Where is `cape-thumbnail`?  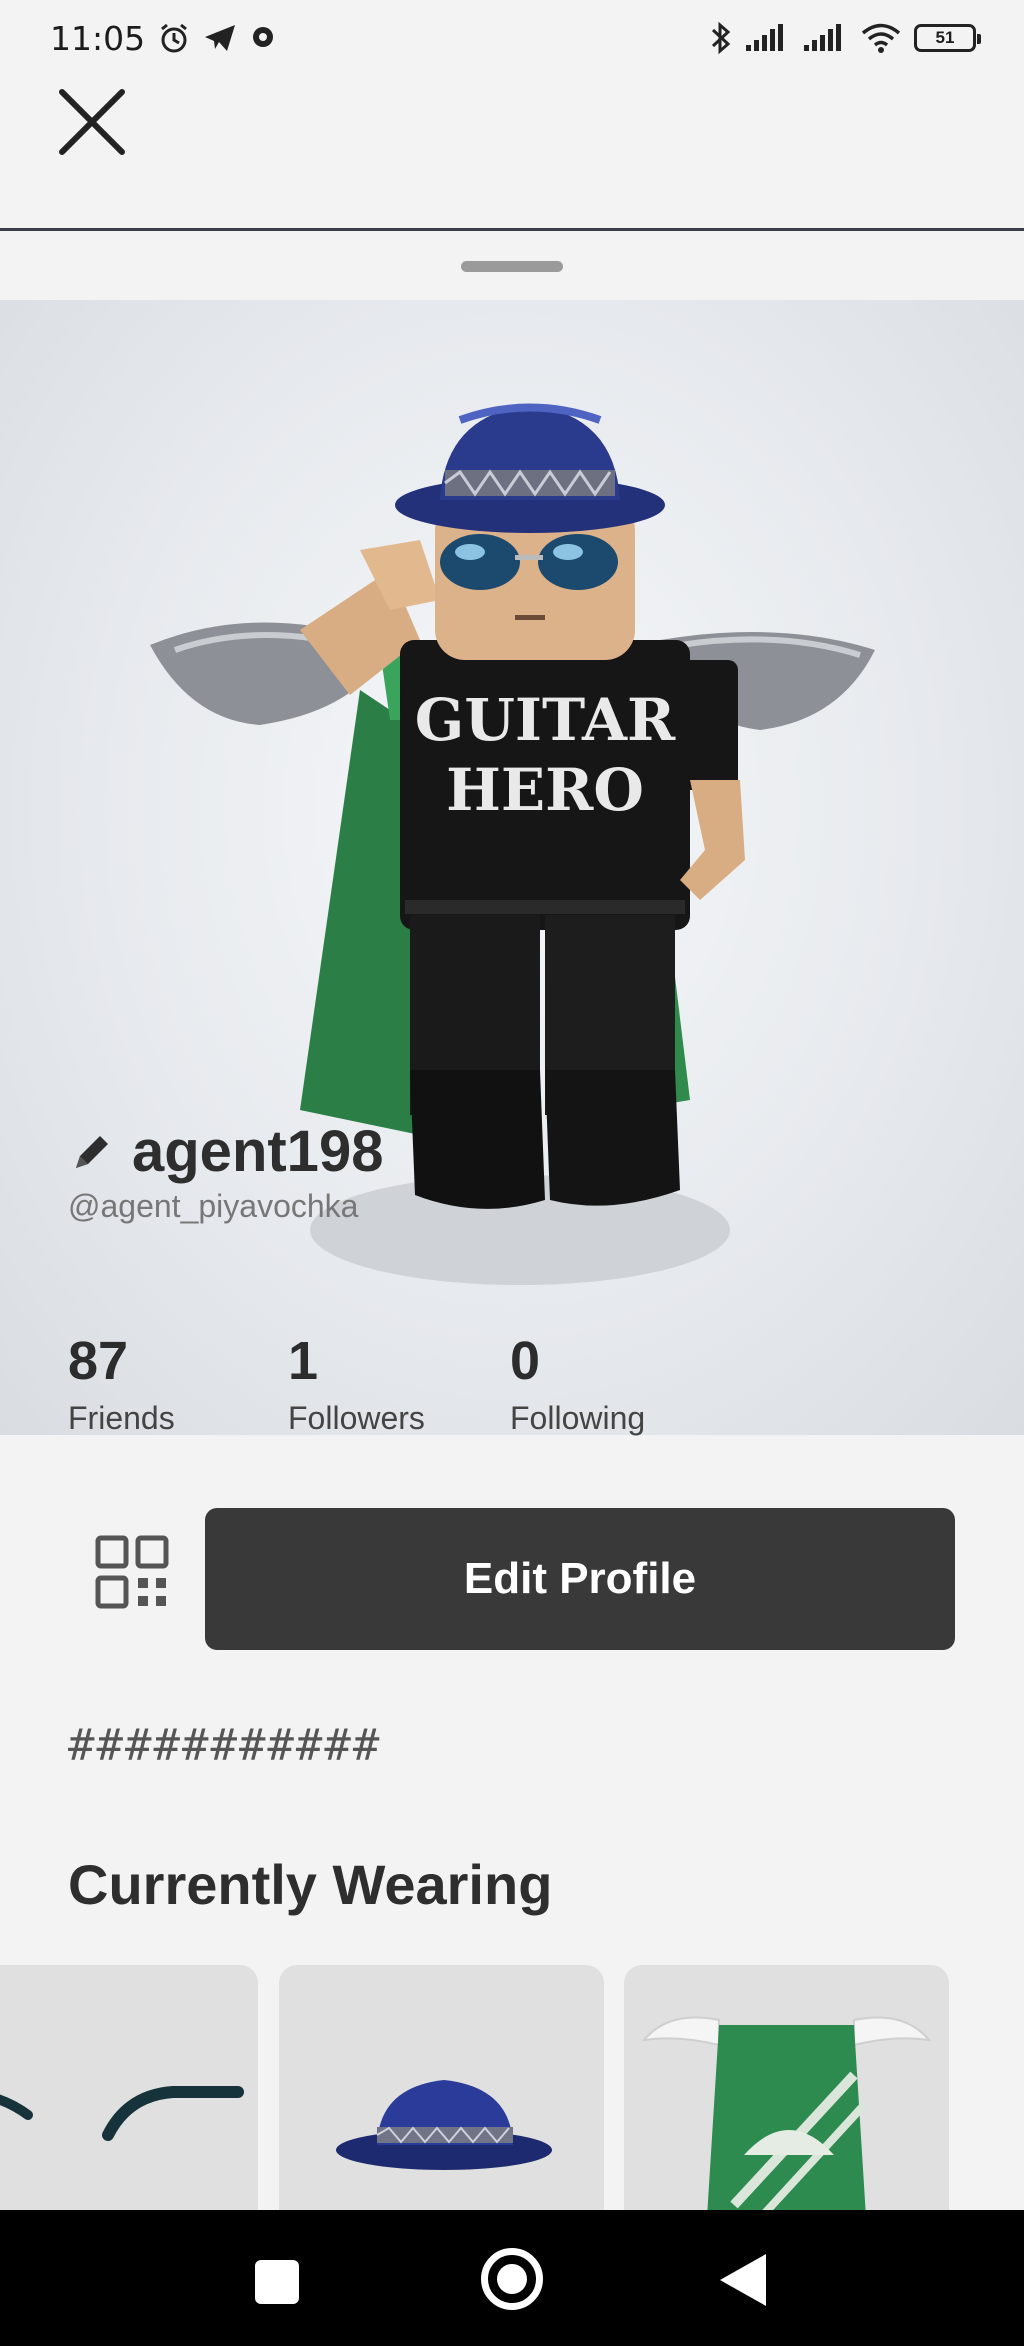
cape-thumbnail is located at coordinates (786, 2113).